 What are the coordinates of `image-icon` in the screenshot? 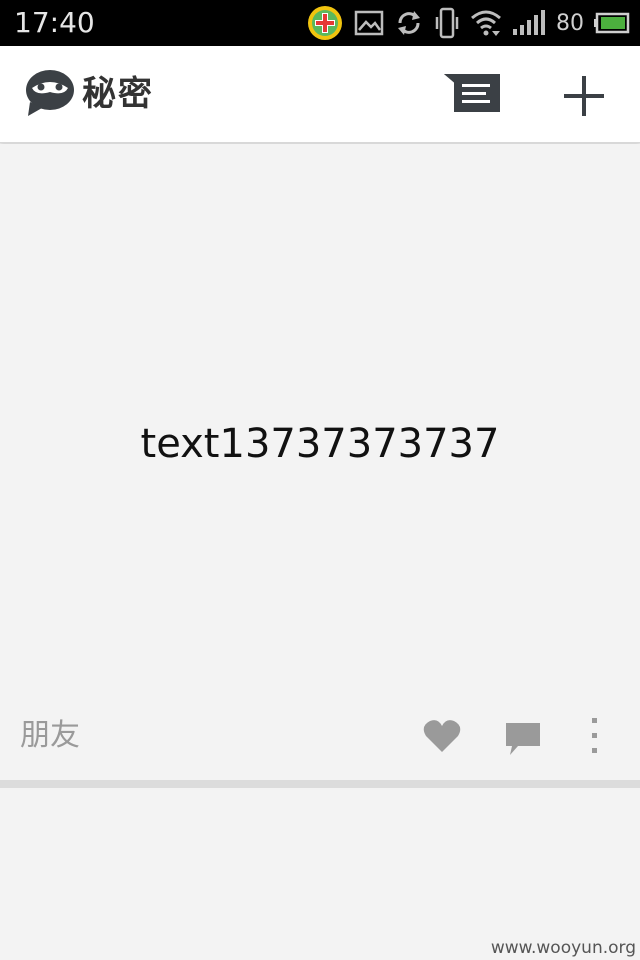 It's located at (369, 23).